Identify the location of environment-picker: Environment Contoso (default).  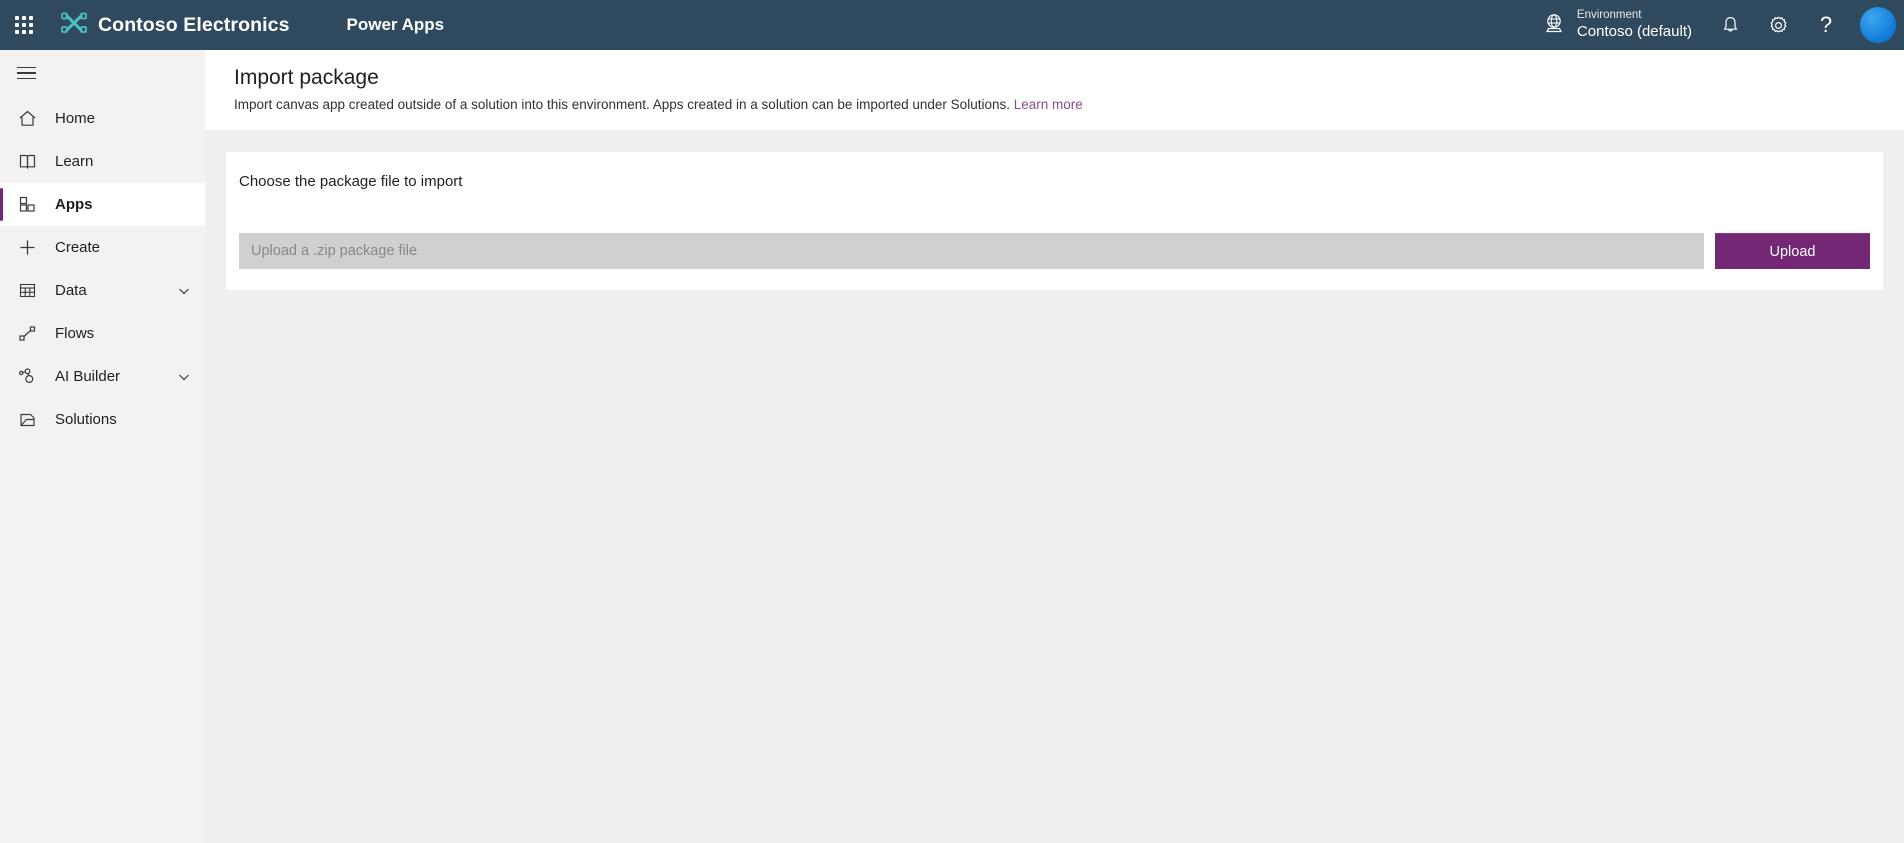
(1617, 25).